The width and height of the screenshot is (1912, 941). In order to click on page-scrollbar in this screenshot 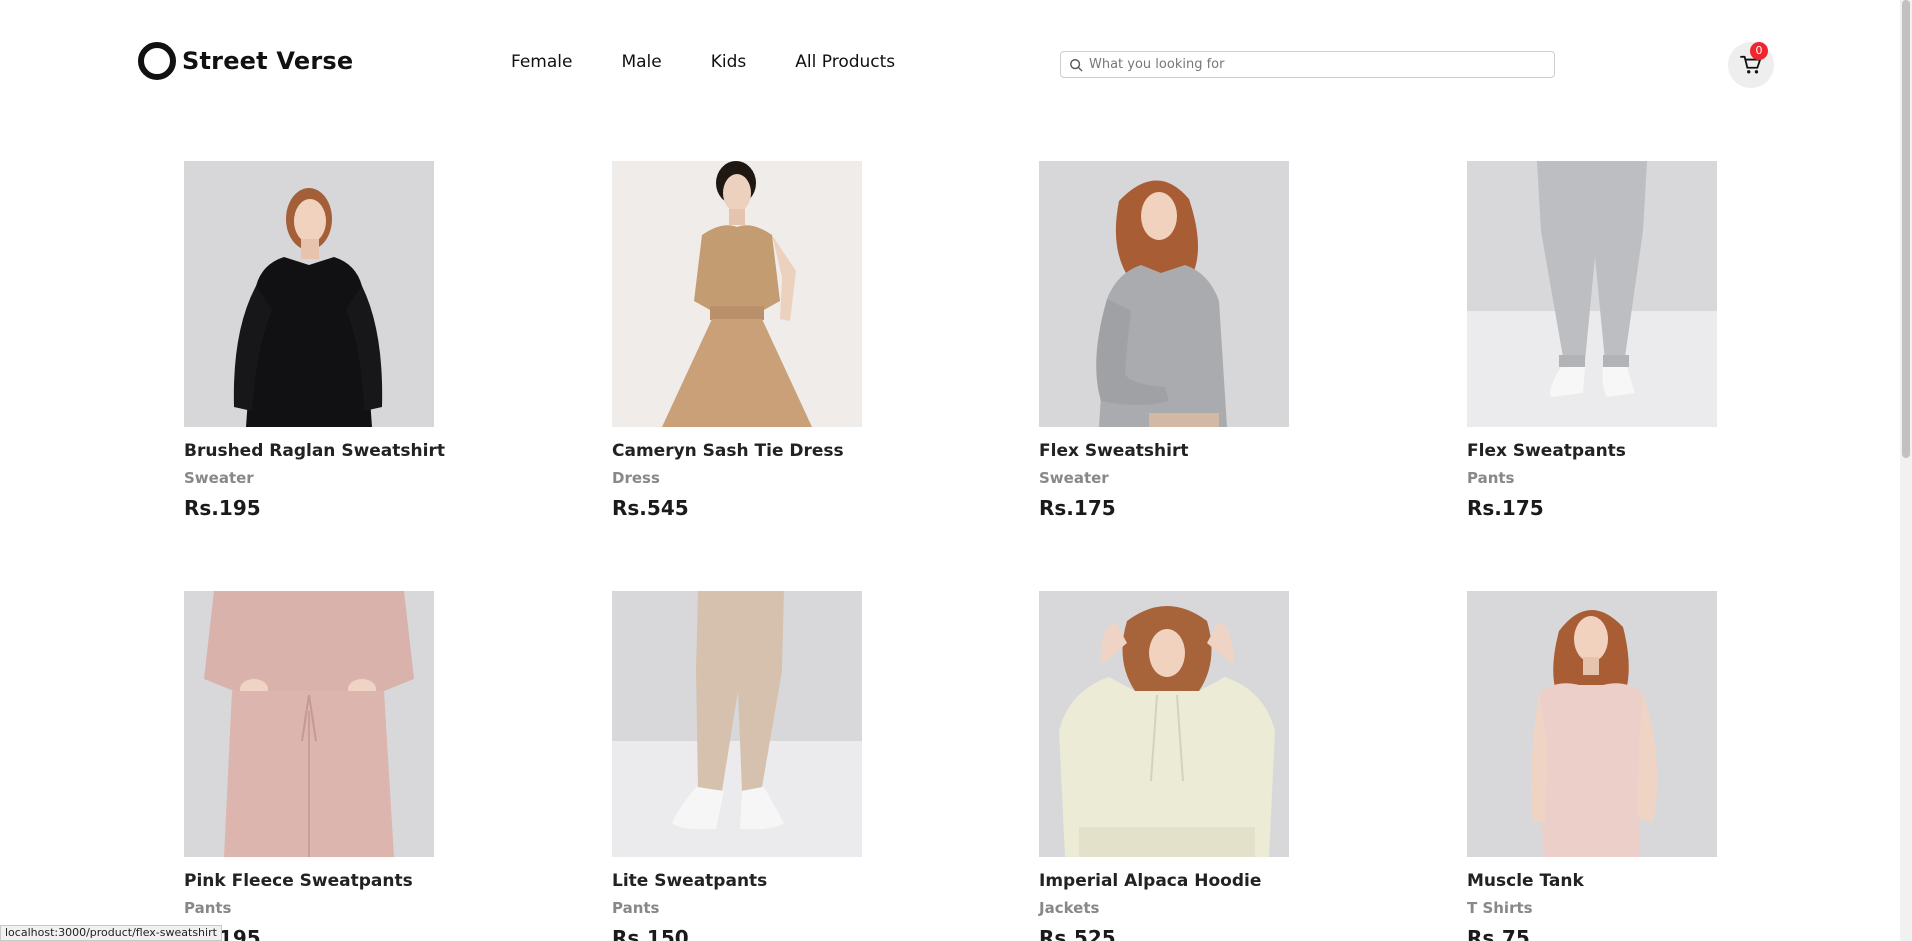, I will do `click(1906, 470)`.